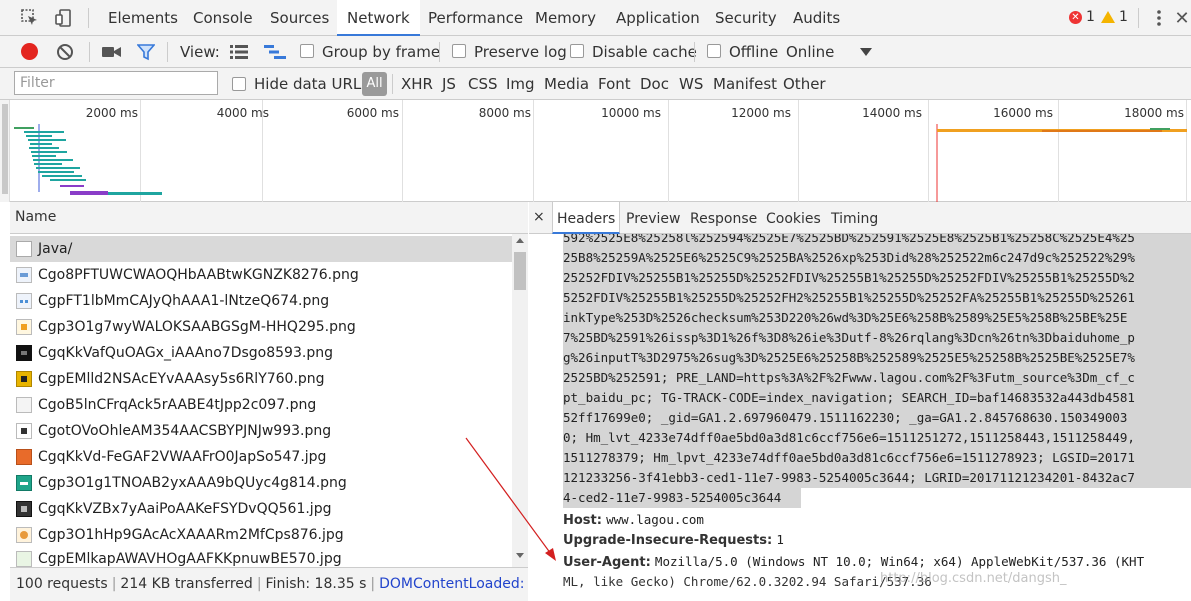  I want to click on tab-cookies: Cookies, so click(793, 218).